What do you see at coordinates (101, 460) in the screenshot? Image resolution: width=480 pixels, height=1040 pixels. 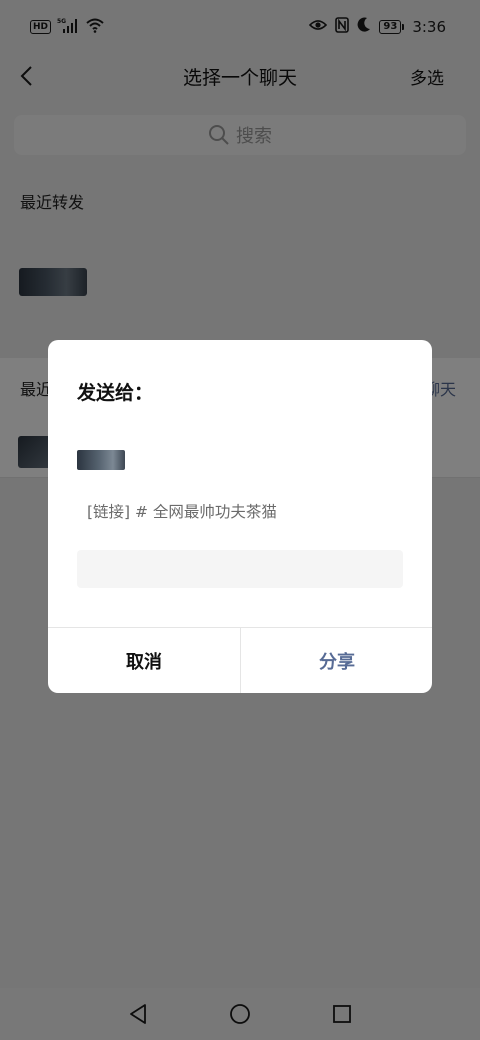 I see `recipient-avatar` at bounding box center [101, 460].